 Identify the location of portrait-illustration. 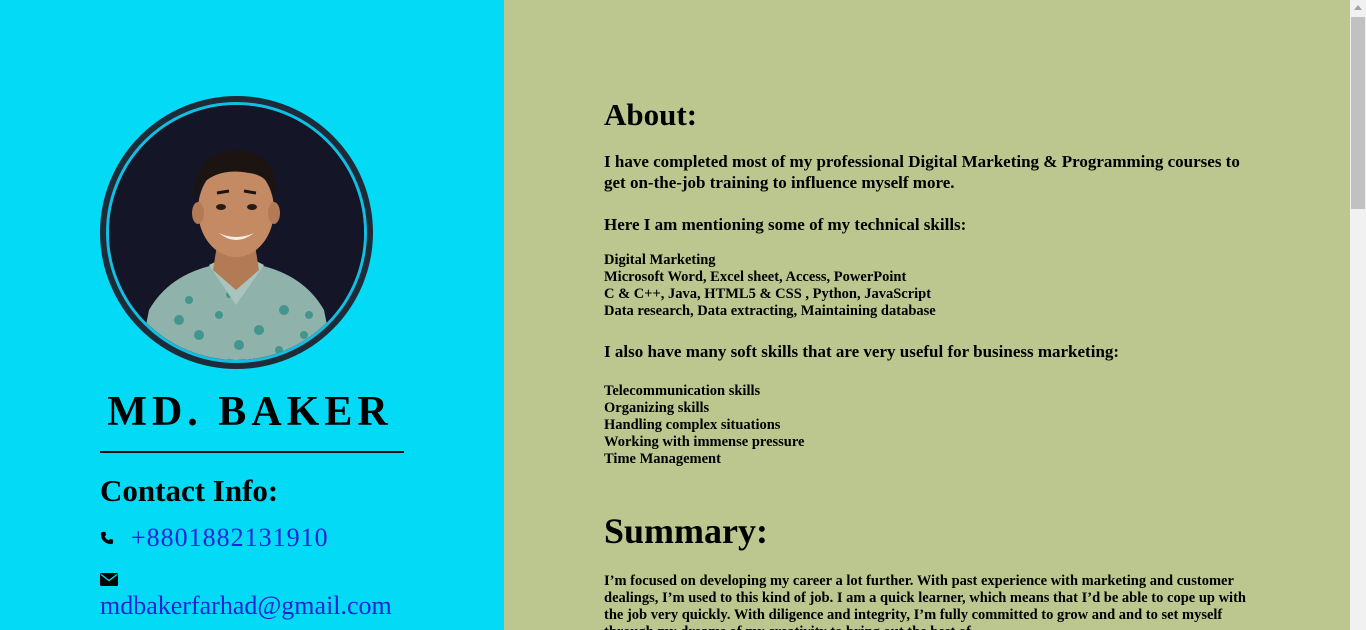
(236, 232).